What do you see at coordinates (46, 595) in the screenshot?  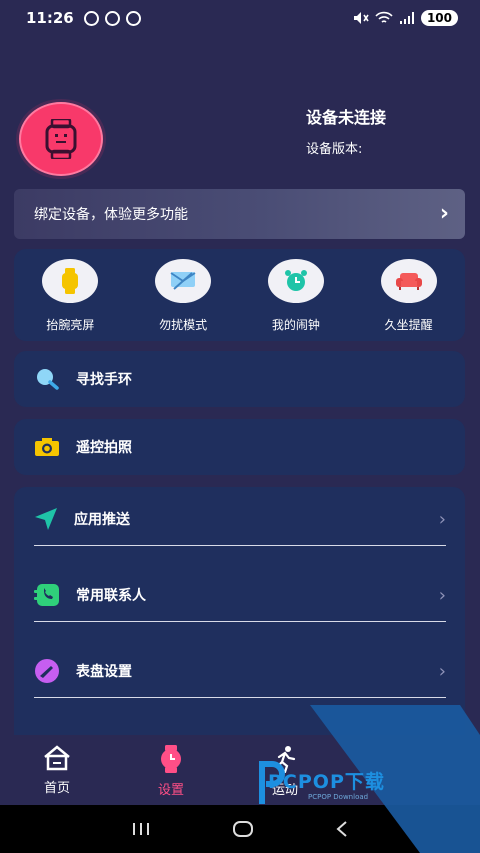 I see `contacts-icon` at bounding box center [46, 595].